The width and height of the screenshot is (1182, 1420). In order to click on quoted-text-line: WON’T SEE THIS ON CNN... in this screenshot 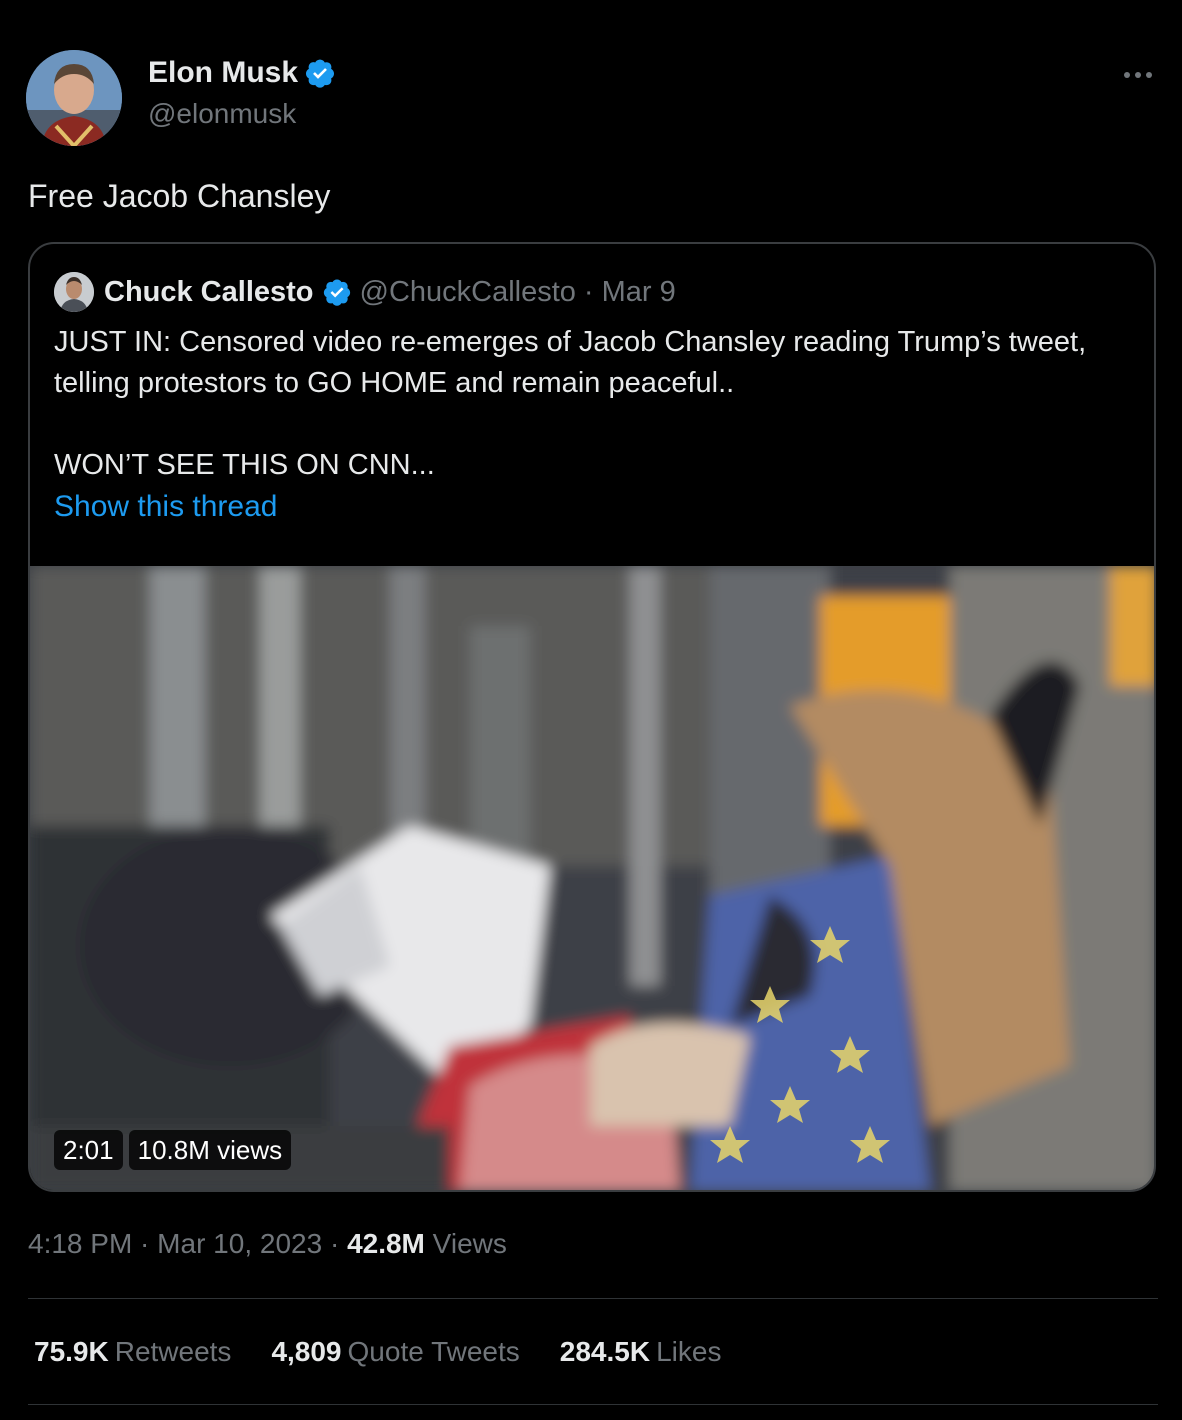, I will do `click(244, 465)`.